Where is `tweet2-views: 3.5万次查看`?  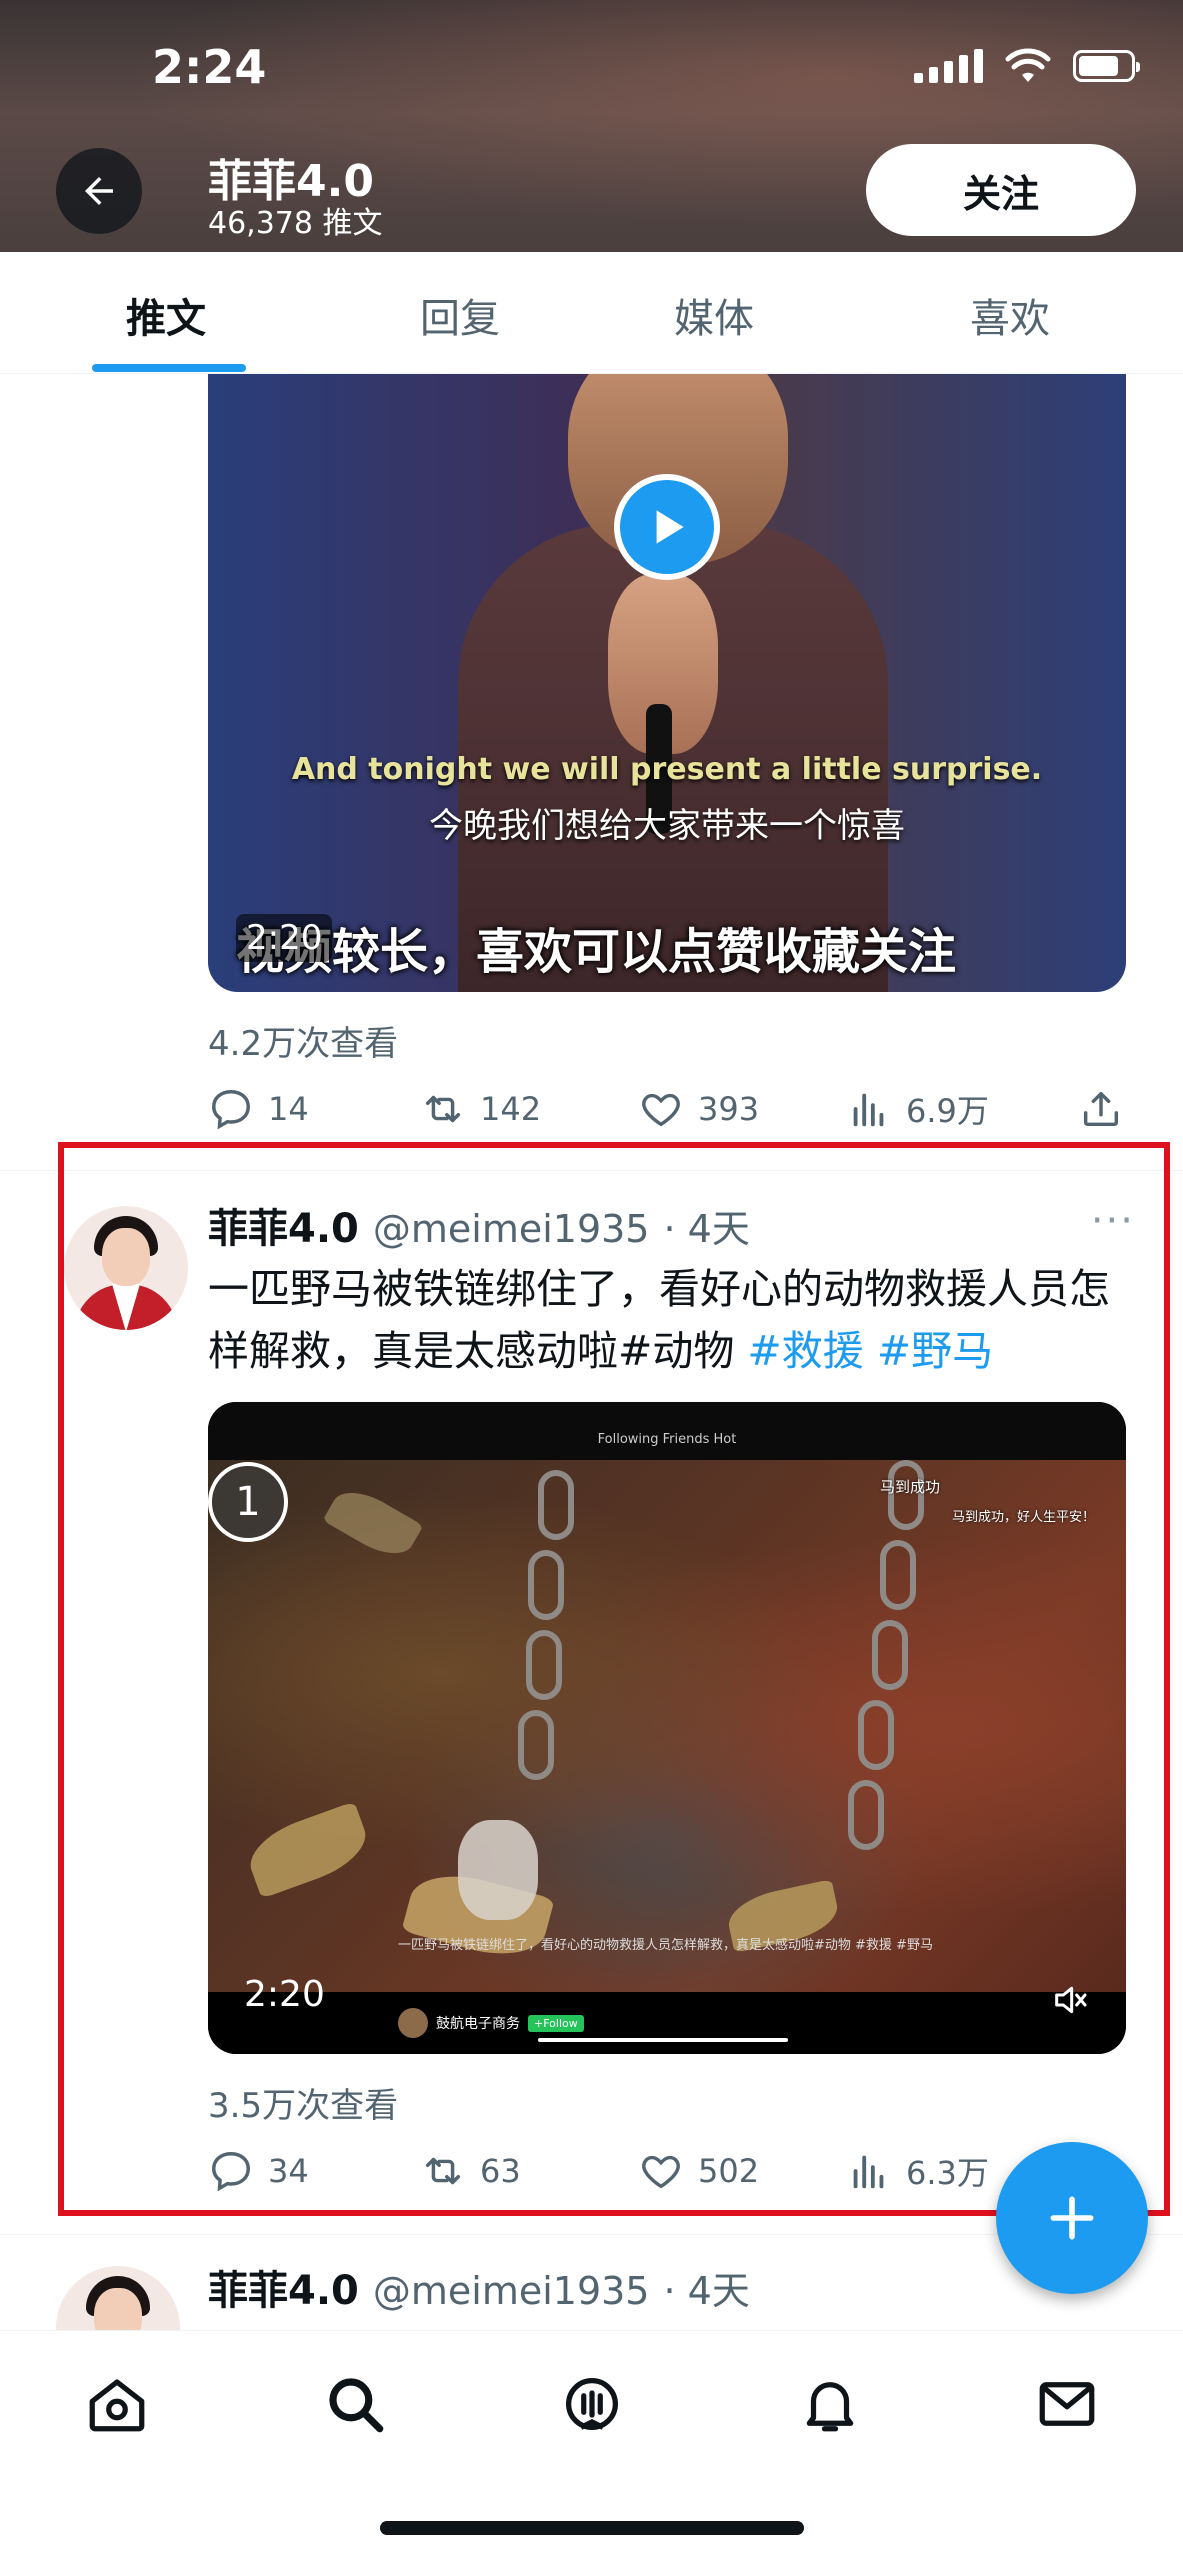 tweet2-views: 3.5万次查看 is located at coordinates (303, 2102).